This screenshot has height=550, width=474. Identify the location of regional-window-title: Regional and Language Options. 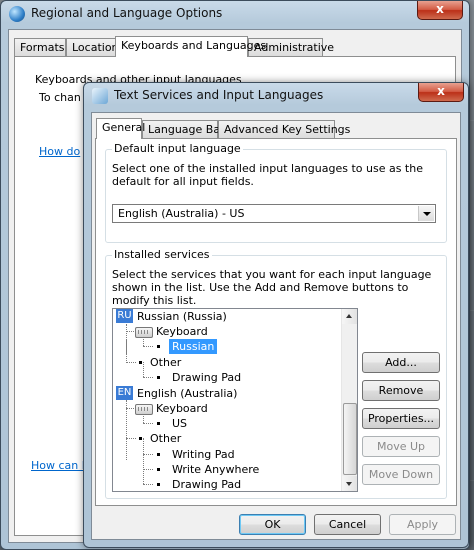
(127, 13).